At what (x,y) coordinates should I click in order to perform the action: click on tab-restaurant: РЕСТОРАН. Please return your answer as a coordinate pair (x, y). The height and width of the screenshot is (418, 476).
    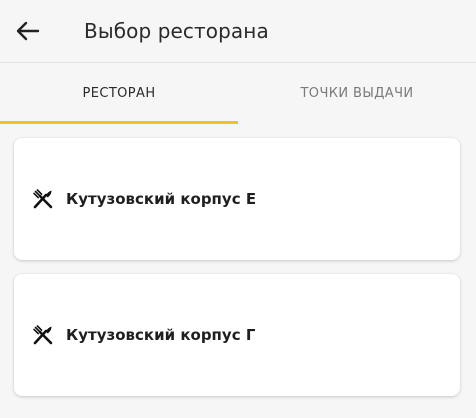
    Looking at the image, I should click on (119, 93).